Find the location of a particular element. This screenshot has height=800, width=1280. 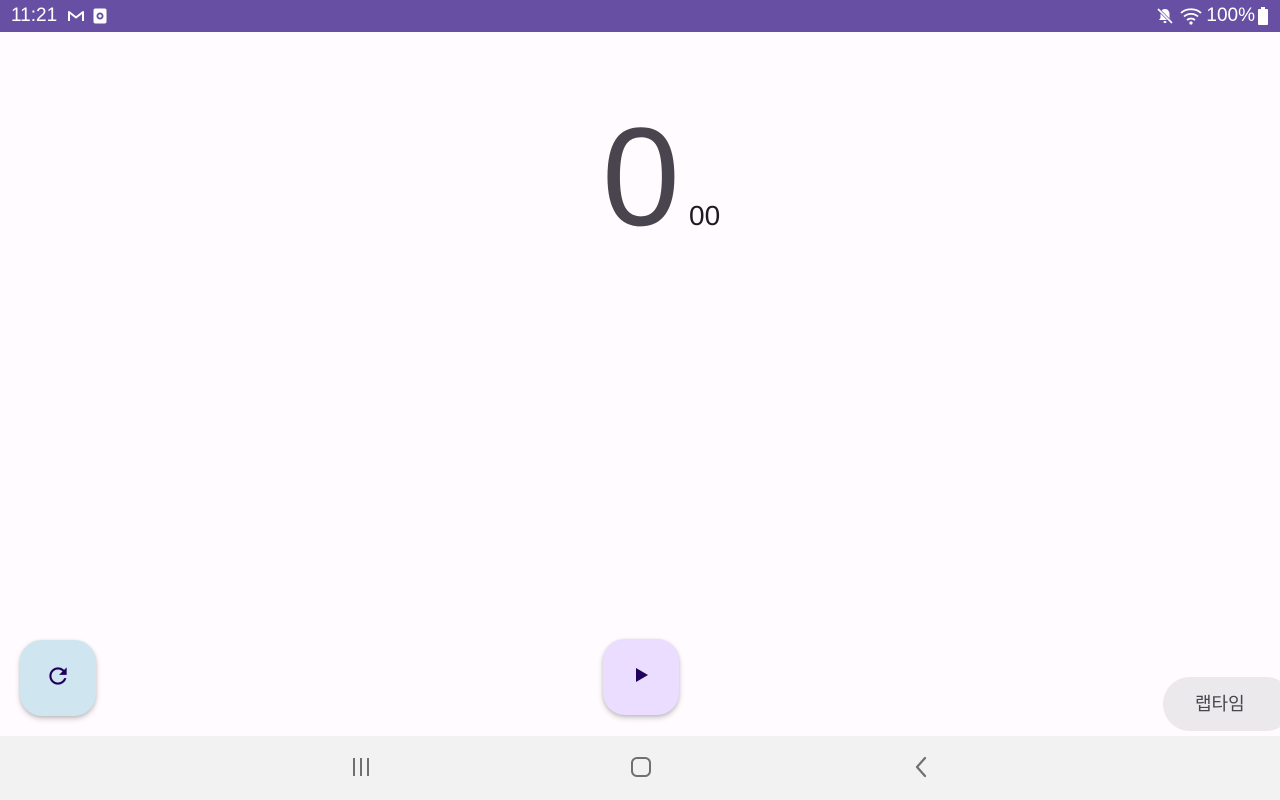

play-icon is located at coordinates (641, 677).